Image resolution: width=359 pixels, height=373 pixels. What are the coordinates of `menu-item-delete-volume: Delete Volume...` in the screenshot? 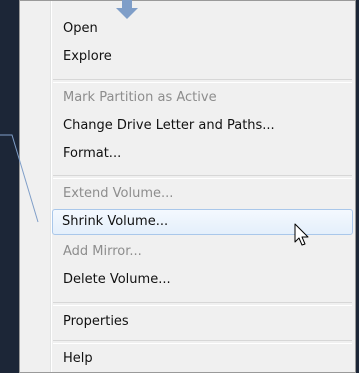 It's located at (202, 280).